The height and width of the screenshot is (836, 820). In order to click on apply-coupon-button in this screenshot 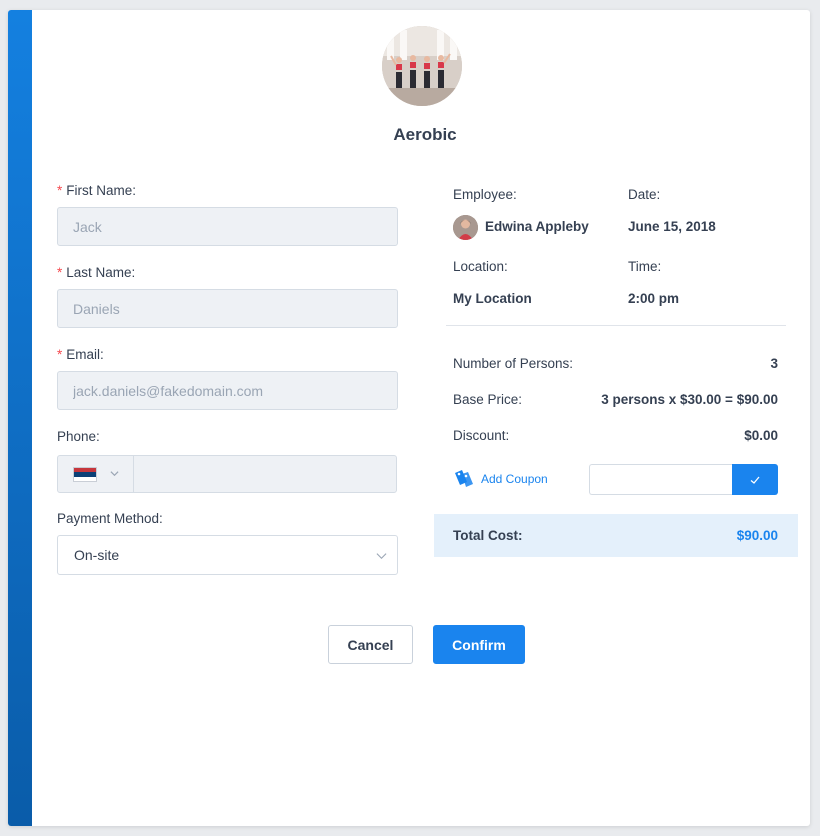, I will do `click(755, 479)`.